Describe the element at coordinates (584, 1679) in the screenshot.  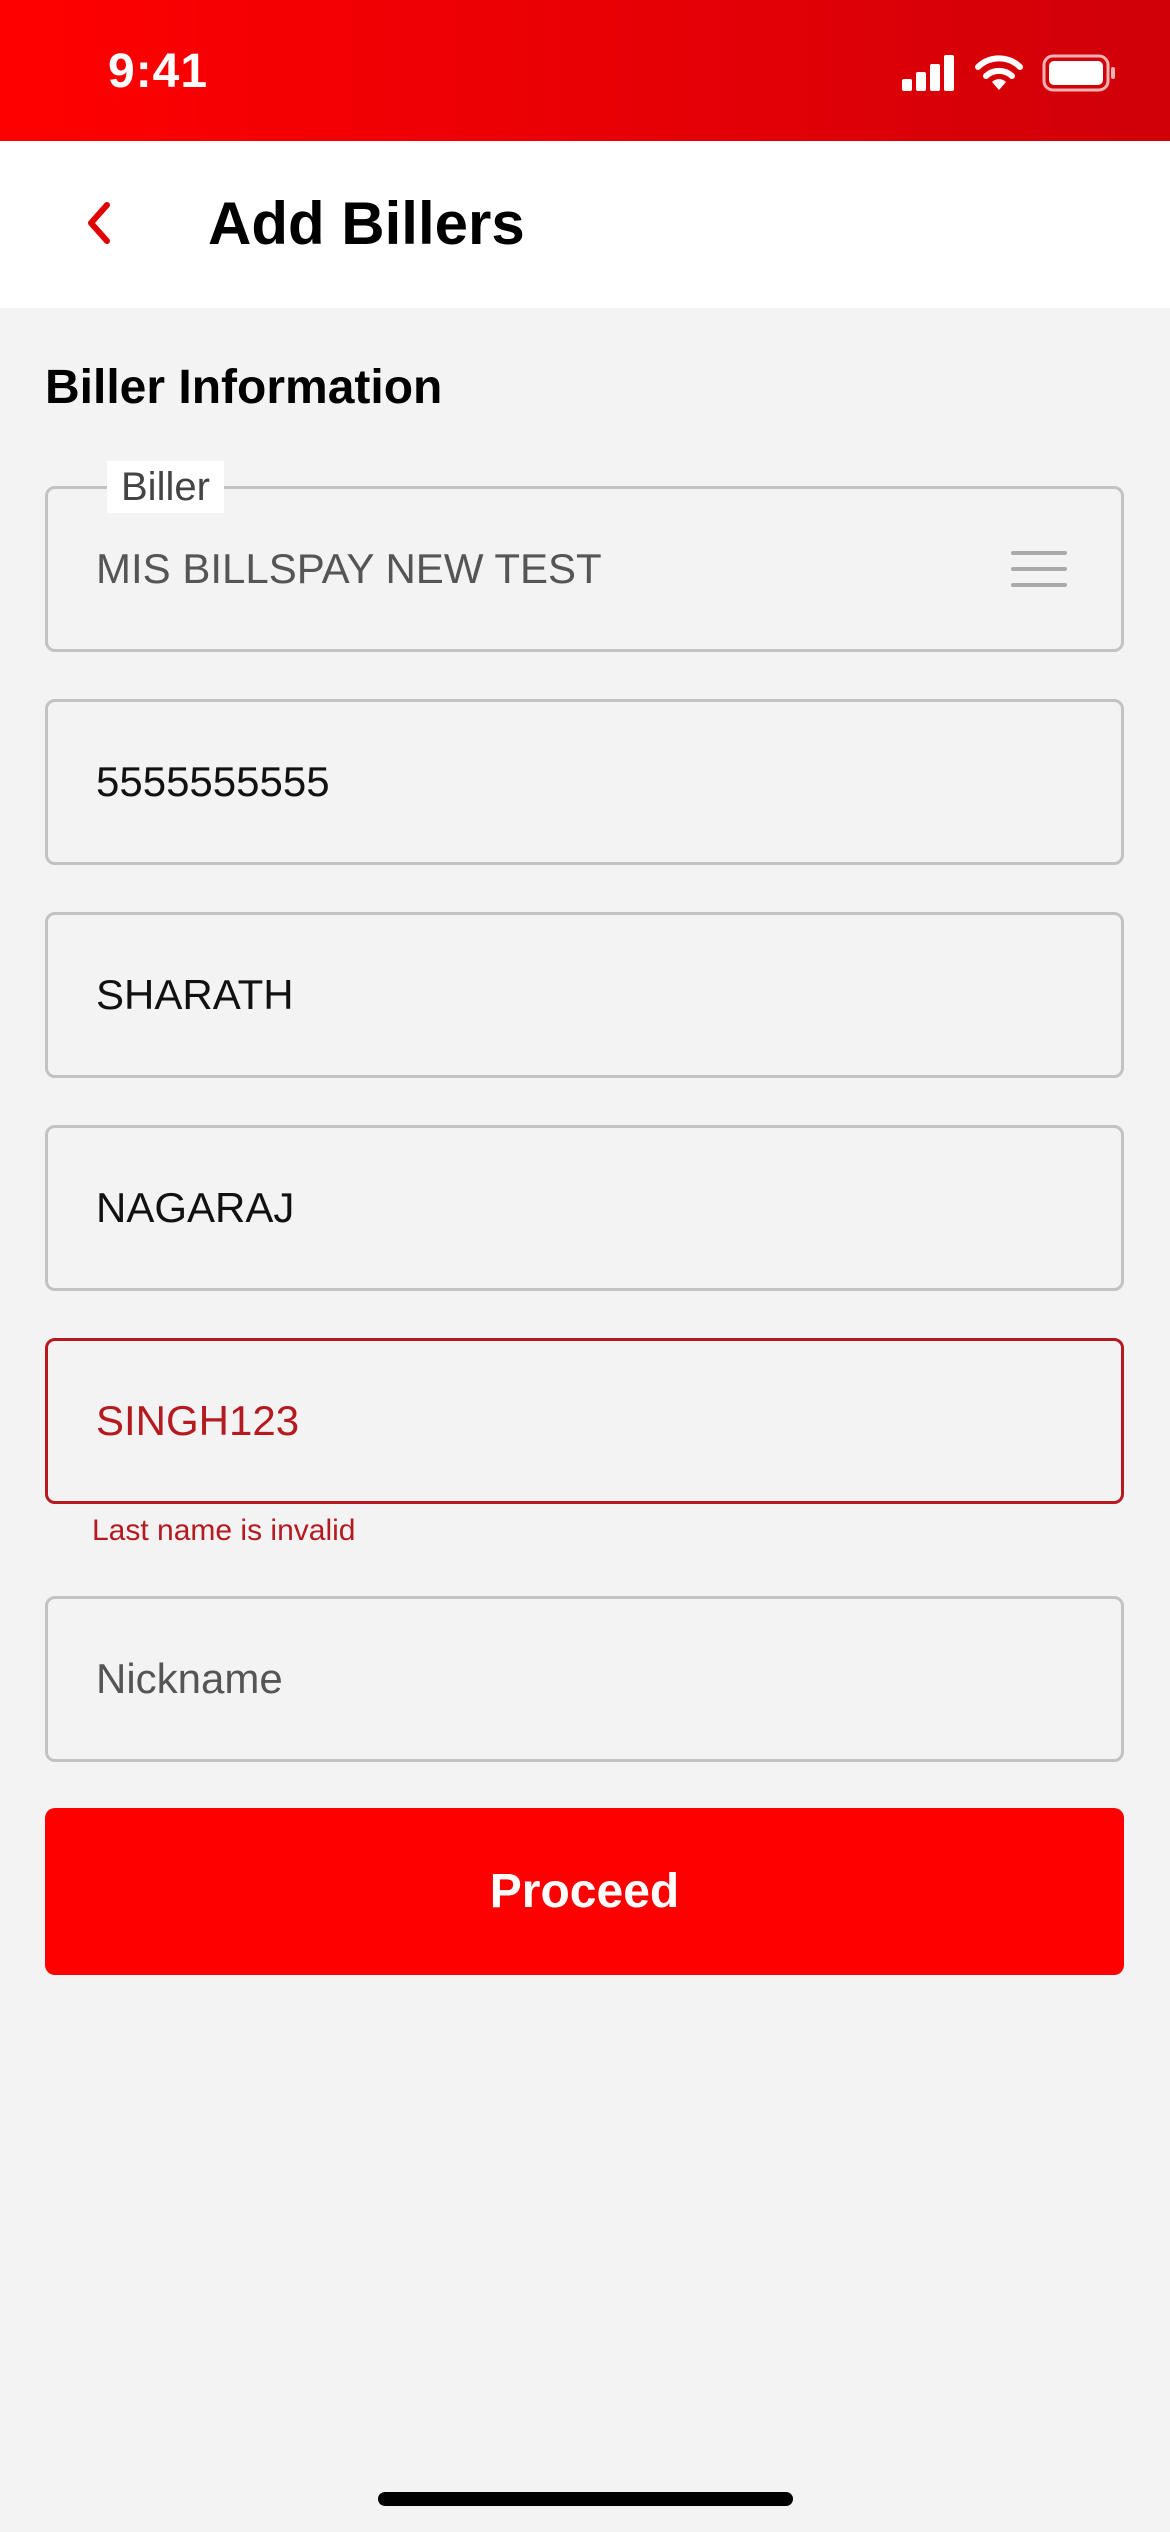
I see `nickname-field: Nickname` at that location.